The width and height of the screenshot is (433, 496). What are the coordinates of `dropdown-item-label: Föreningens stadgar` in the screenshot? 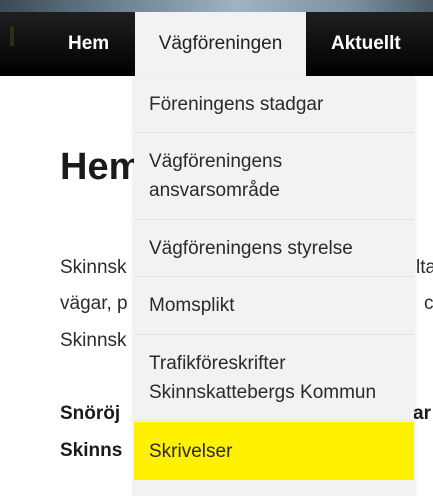 It's located at (236, 104).